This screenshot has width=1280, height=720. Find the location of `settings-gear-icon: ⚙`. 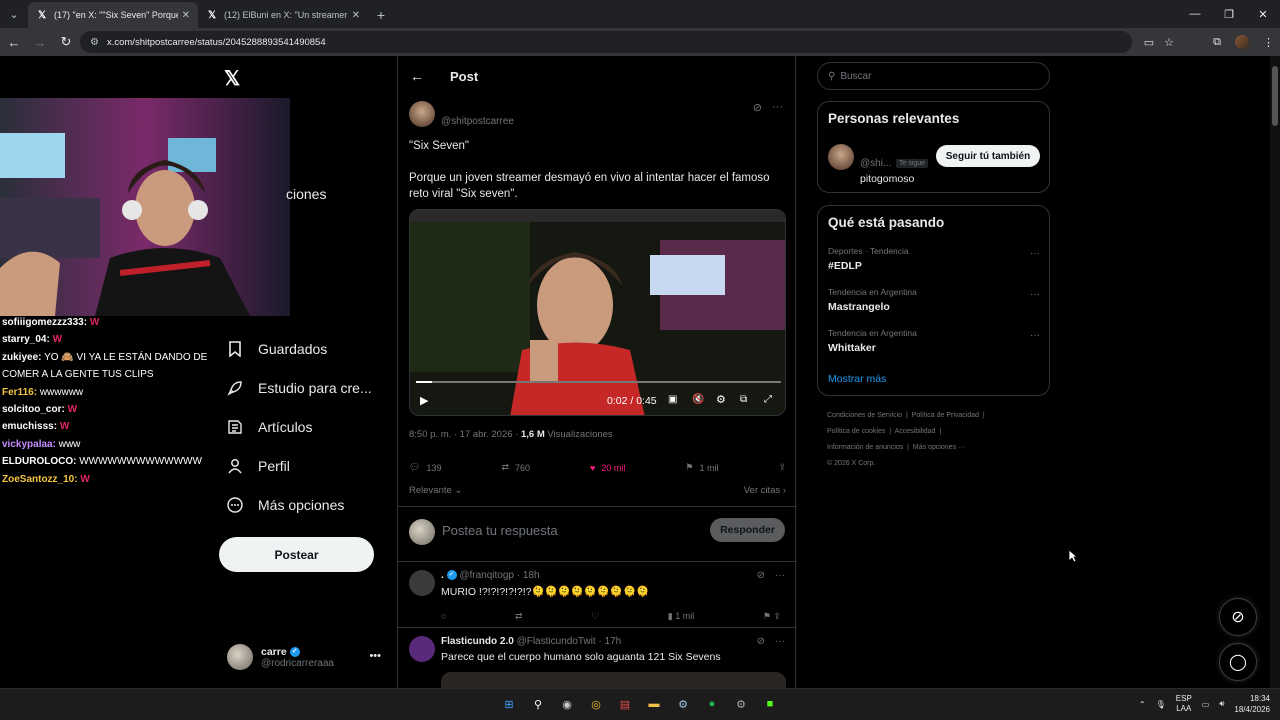

settings-gear-icon: ⚙ is located at coordinates (721, 399).